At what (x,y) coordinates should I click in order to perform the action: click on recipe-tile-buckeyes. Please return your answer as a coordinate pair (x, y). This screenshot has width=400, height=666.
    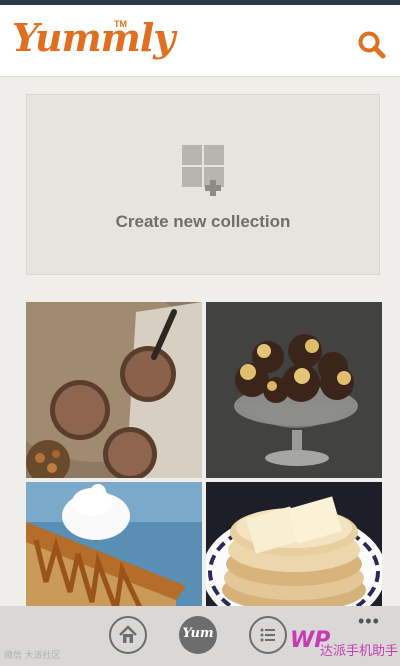
    Looking at the image, I should click on (294, 390).